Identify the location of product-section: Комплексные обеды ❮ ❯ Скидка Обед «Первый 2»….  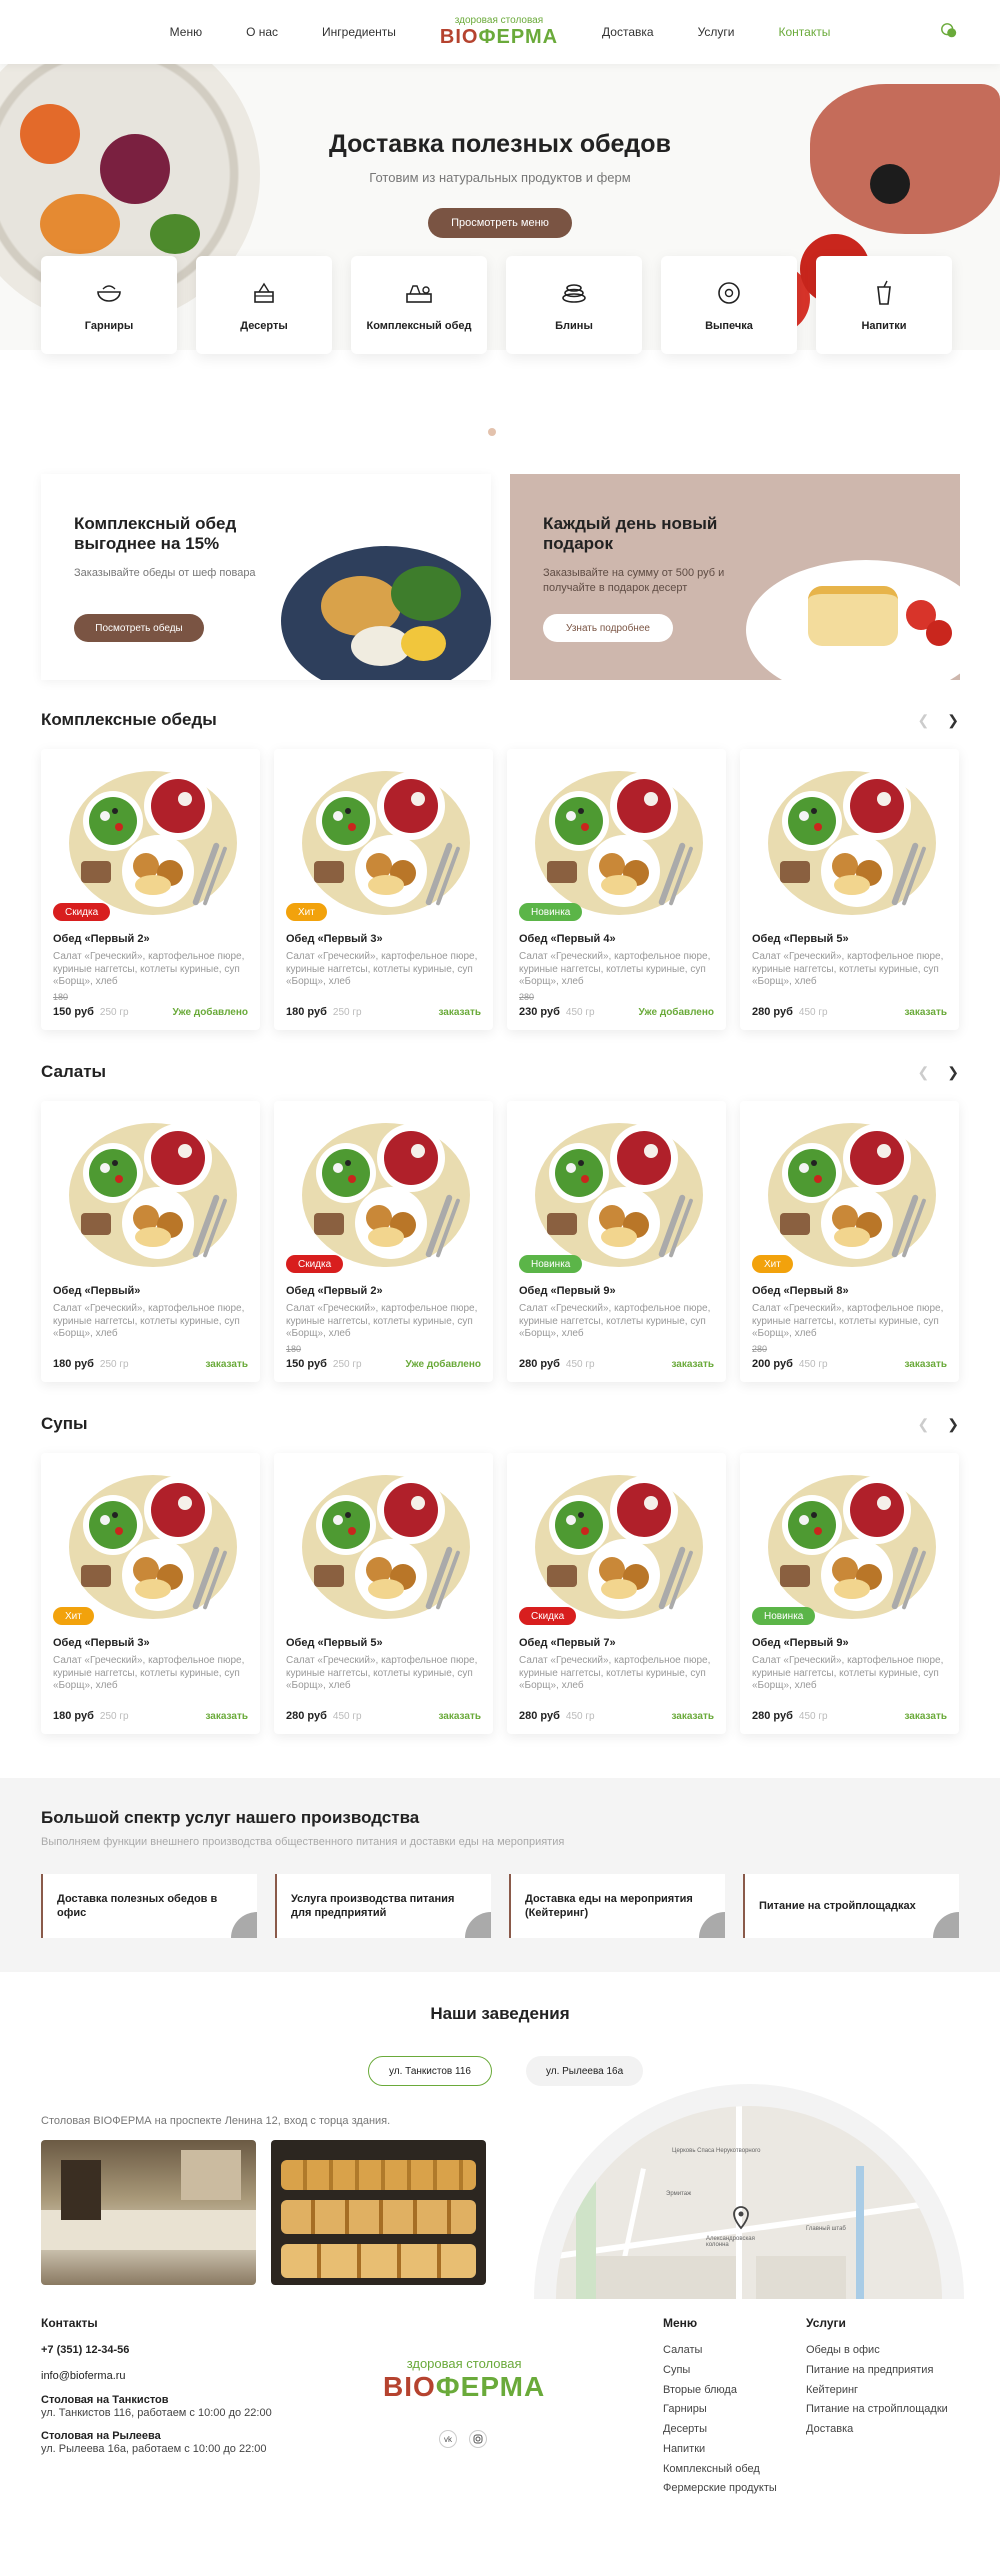
(500, 870).